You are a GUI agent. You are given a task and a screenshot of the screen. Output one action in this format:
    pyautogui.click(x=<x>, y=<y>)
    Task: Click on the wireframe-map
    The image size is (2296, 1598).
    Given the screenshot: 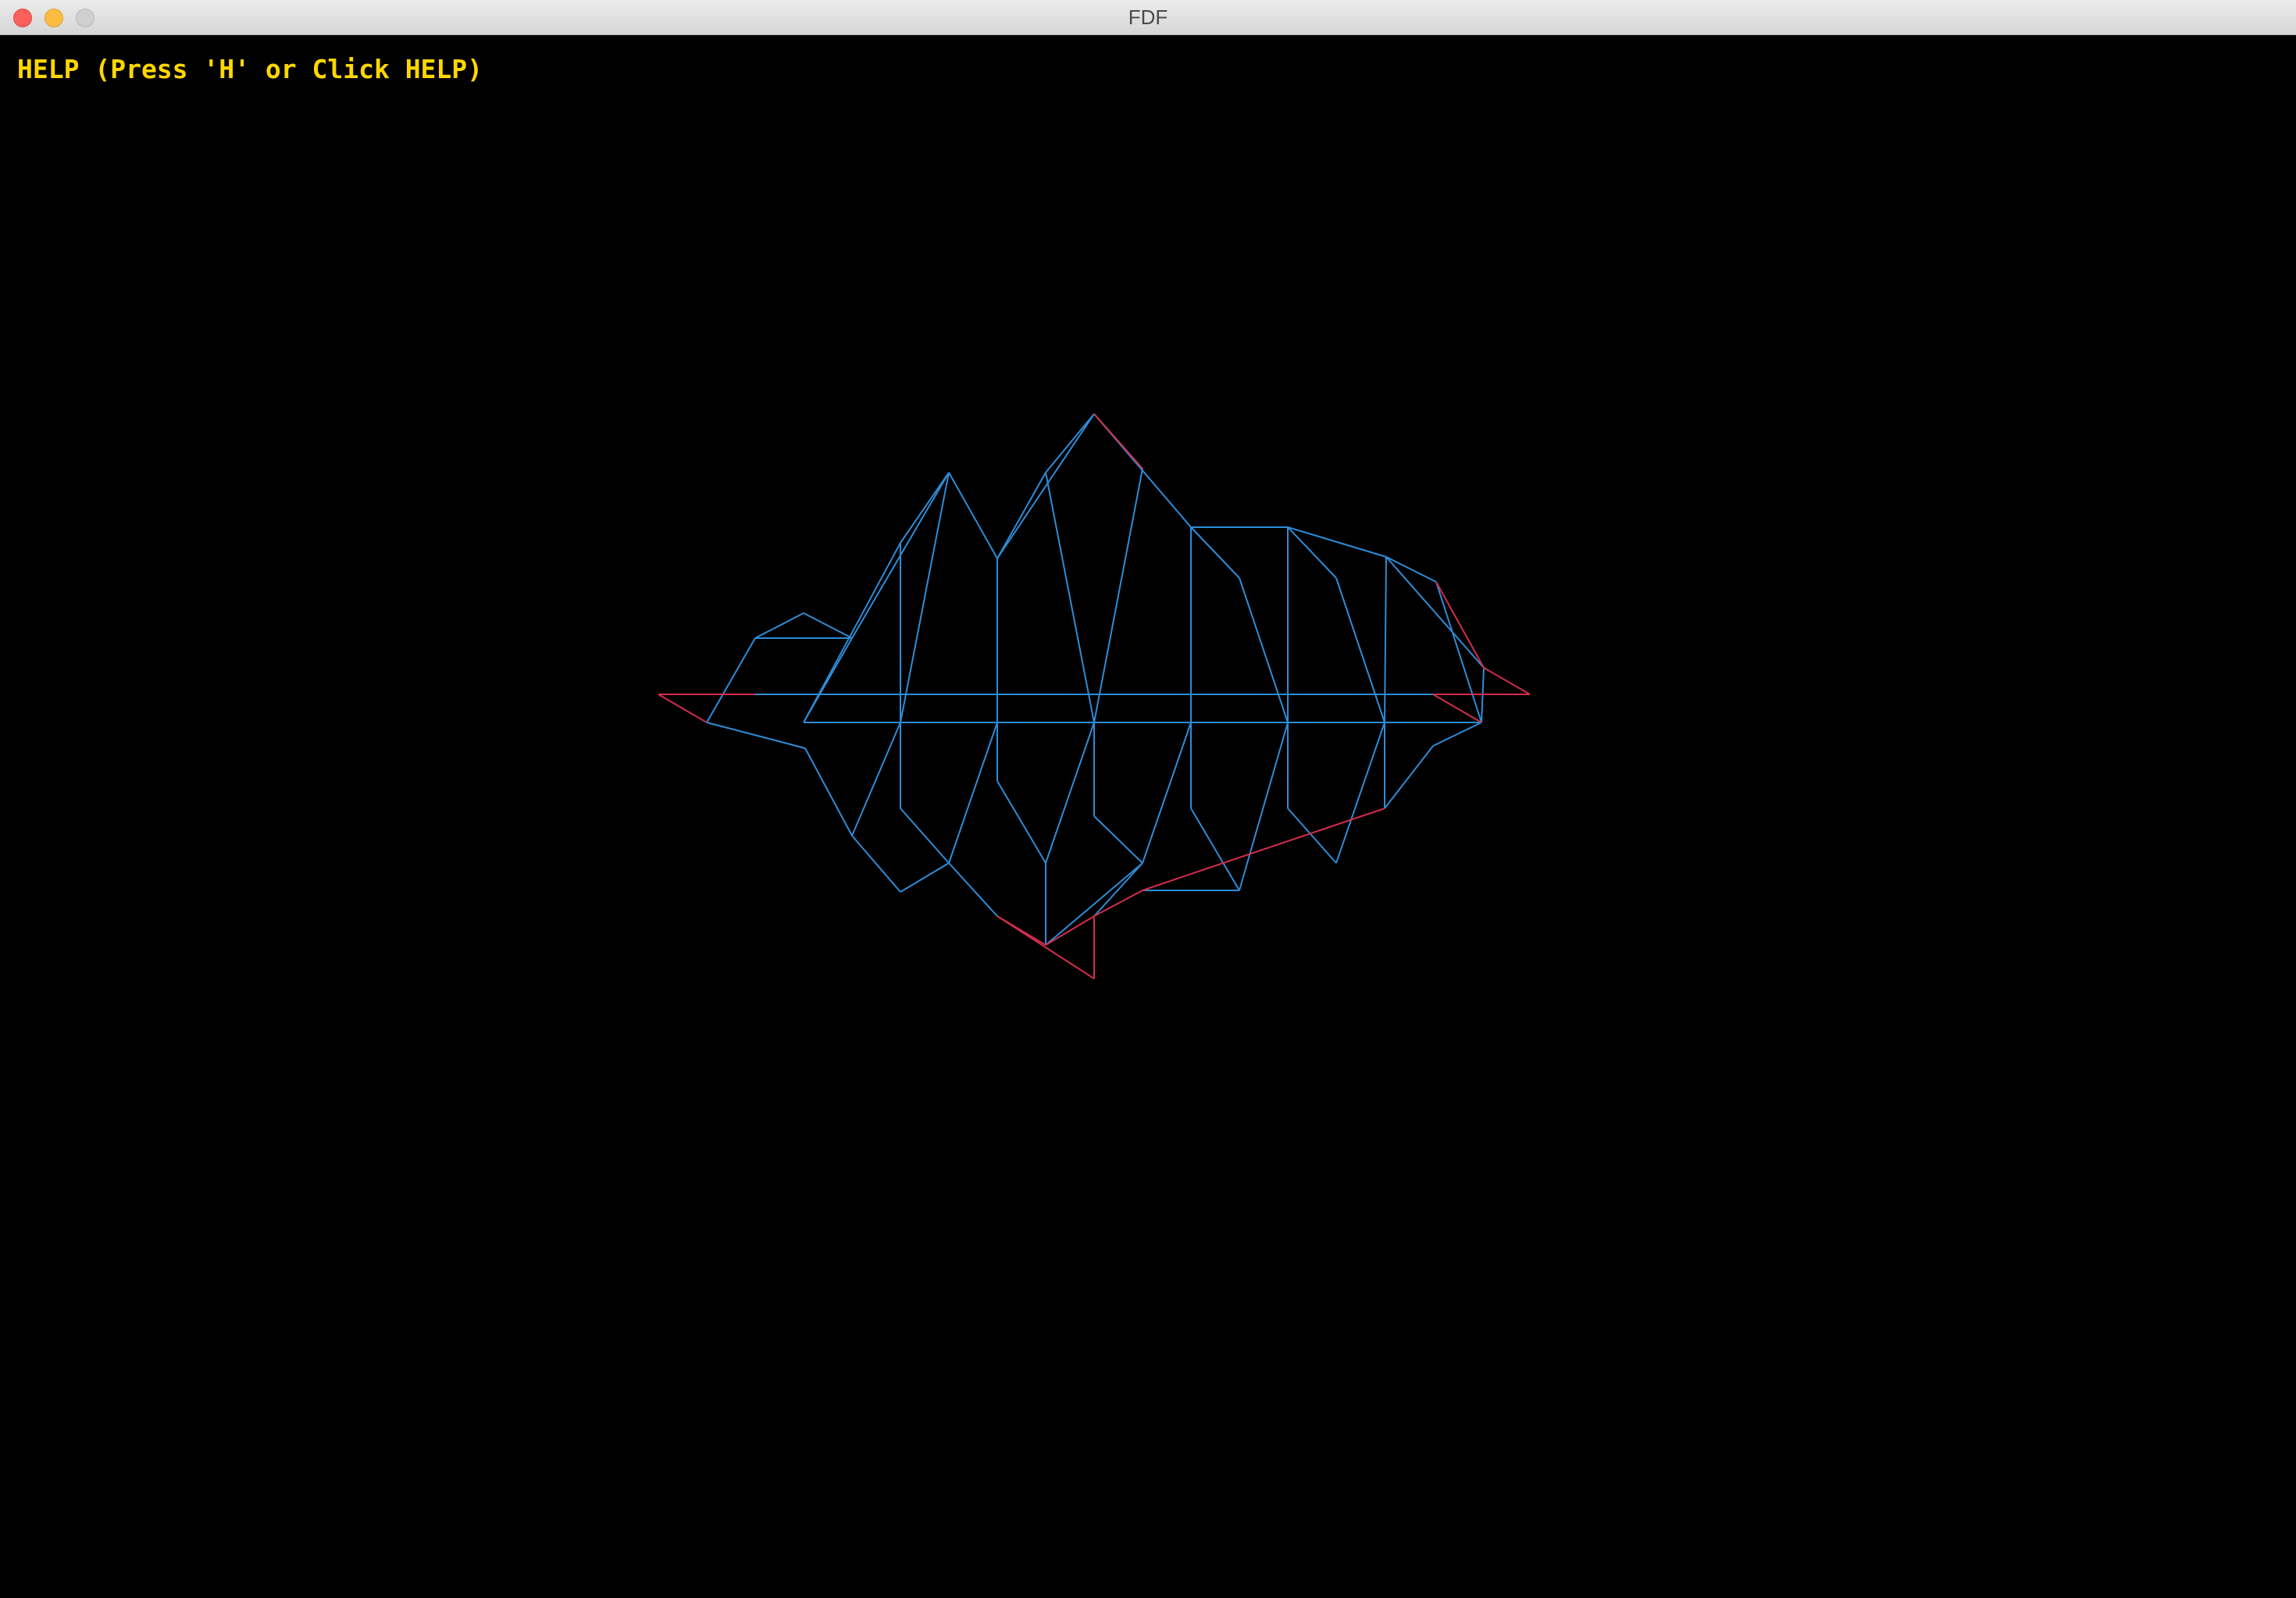 What is the action you would take?
    pyautogui.click(x=1094, y=696)
    